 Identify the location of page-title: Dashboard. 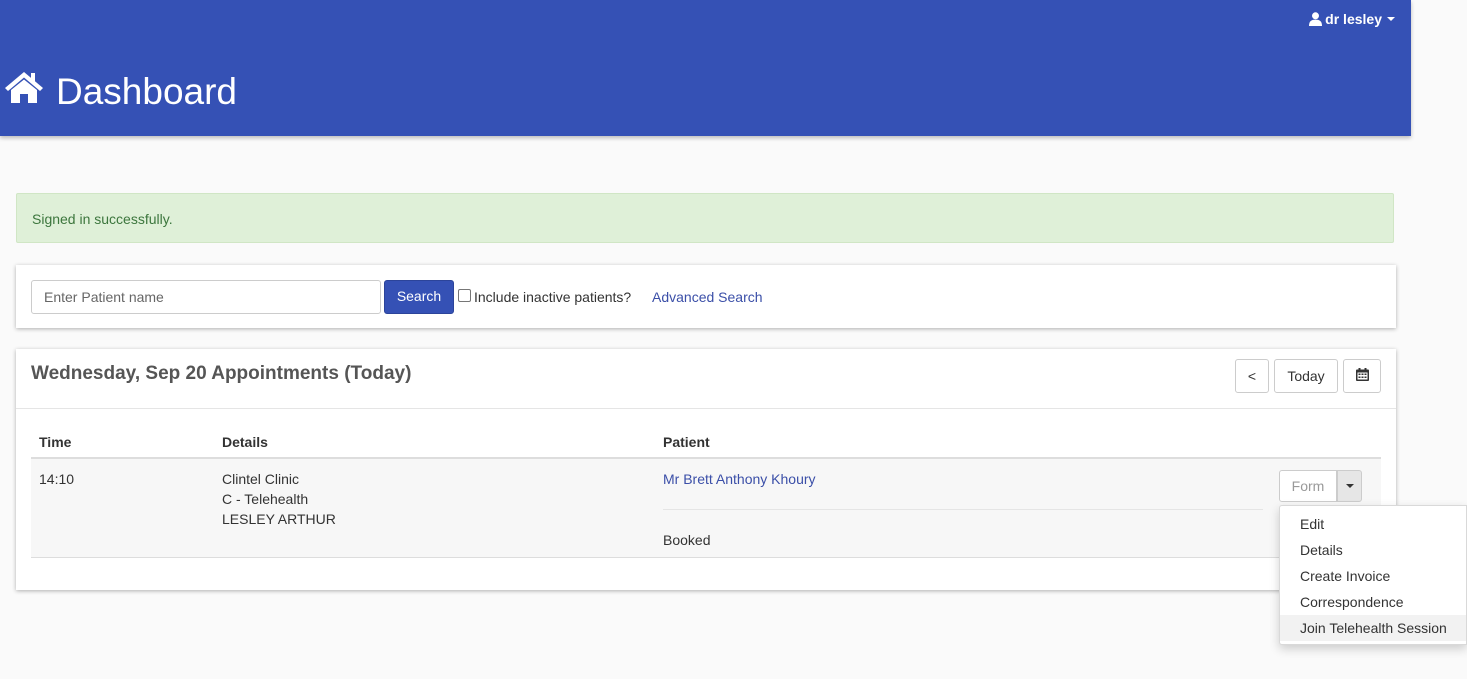
(120, 91).